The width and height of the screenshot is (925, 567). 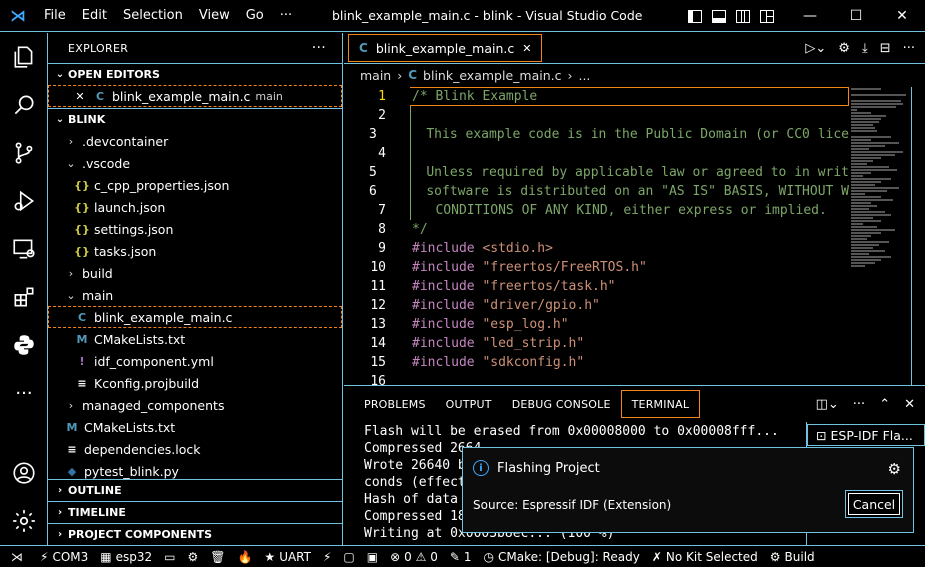 What do you see at coordinates (695, 16) in the screenshot?
I see `toggle-sidebar-icon` at bounding box center [695, 16].